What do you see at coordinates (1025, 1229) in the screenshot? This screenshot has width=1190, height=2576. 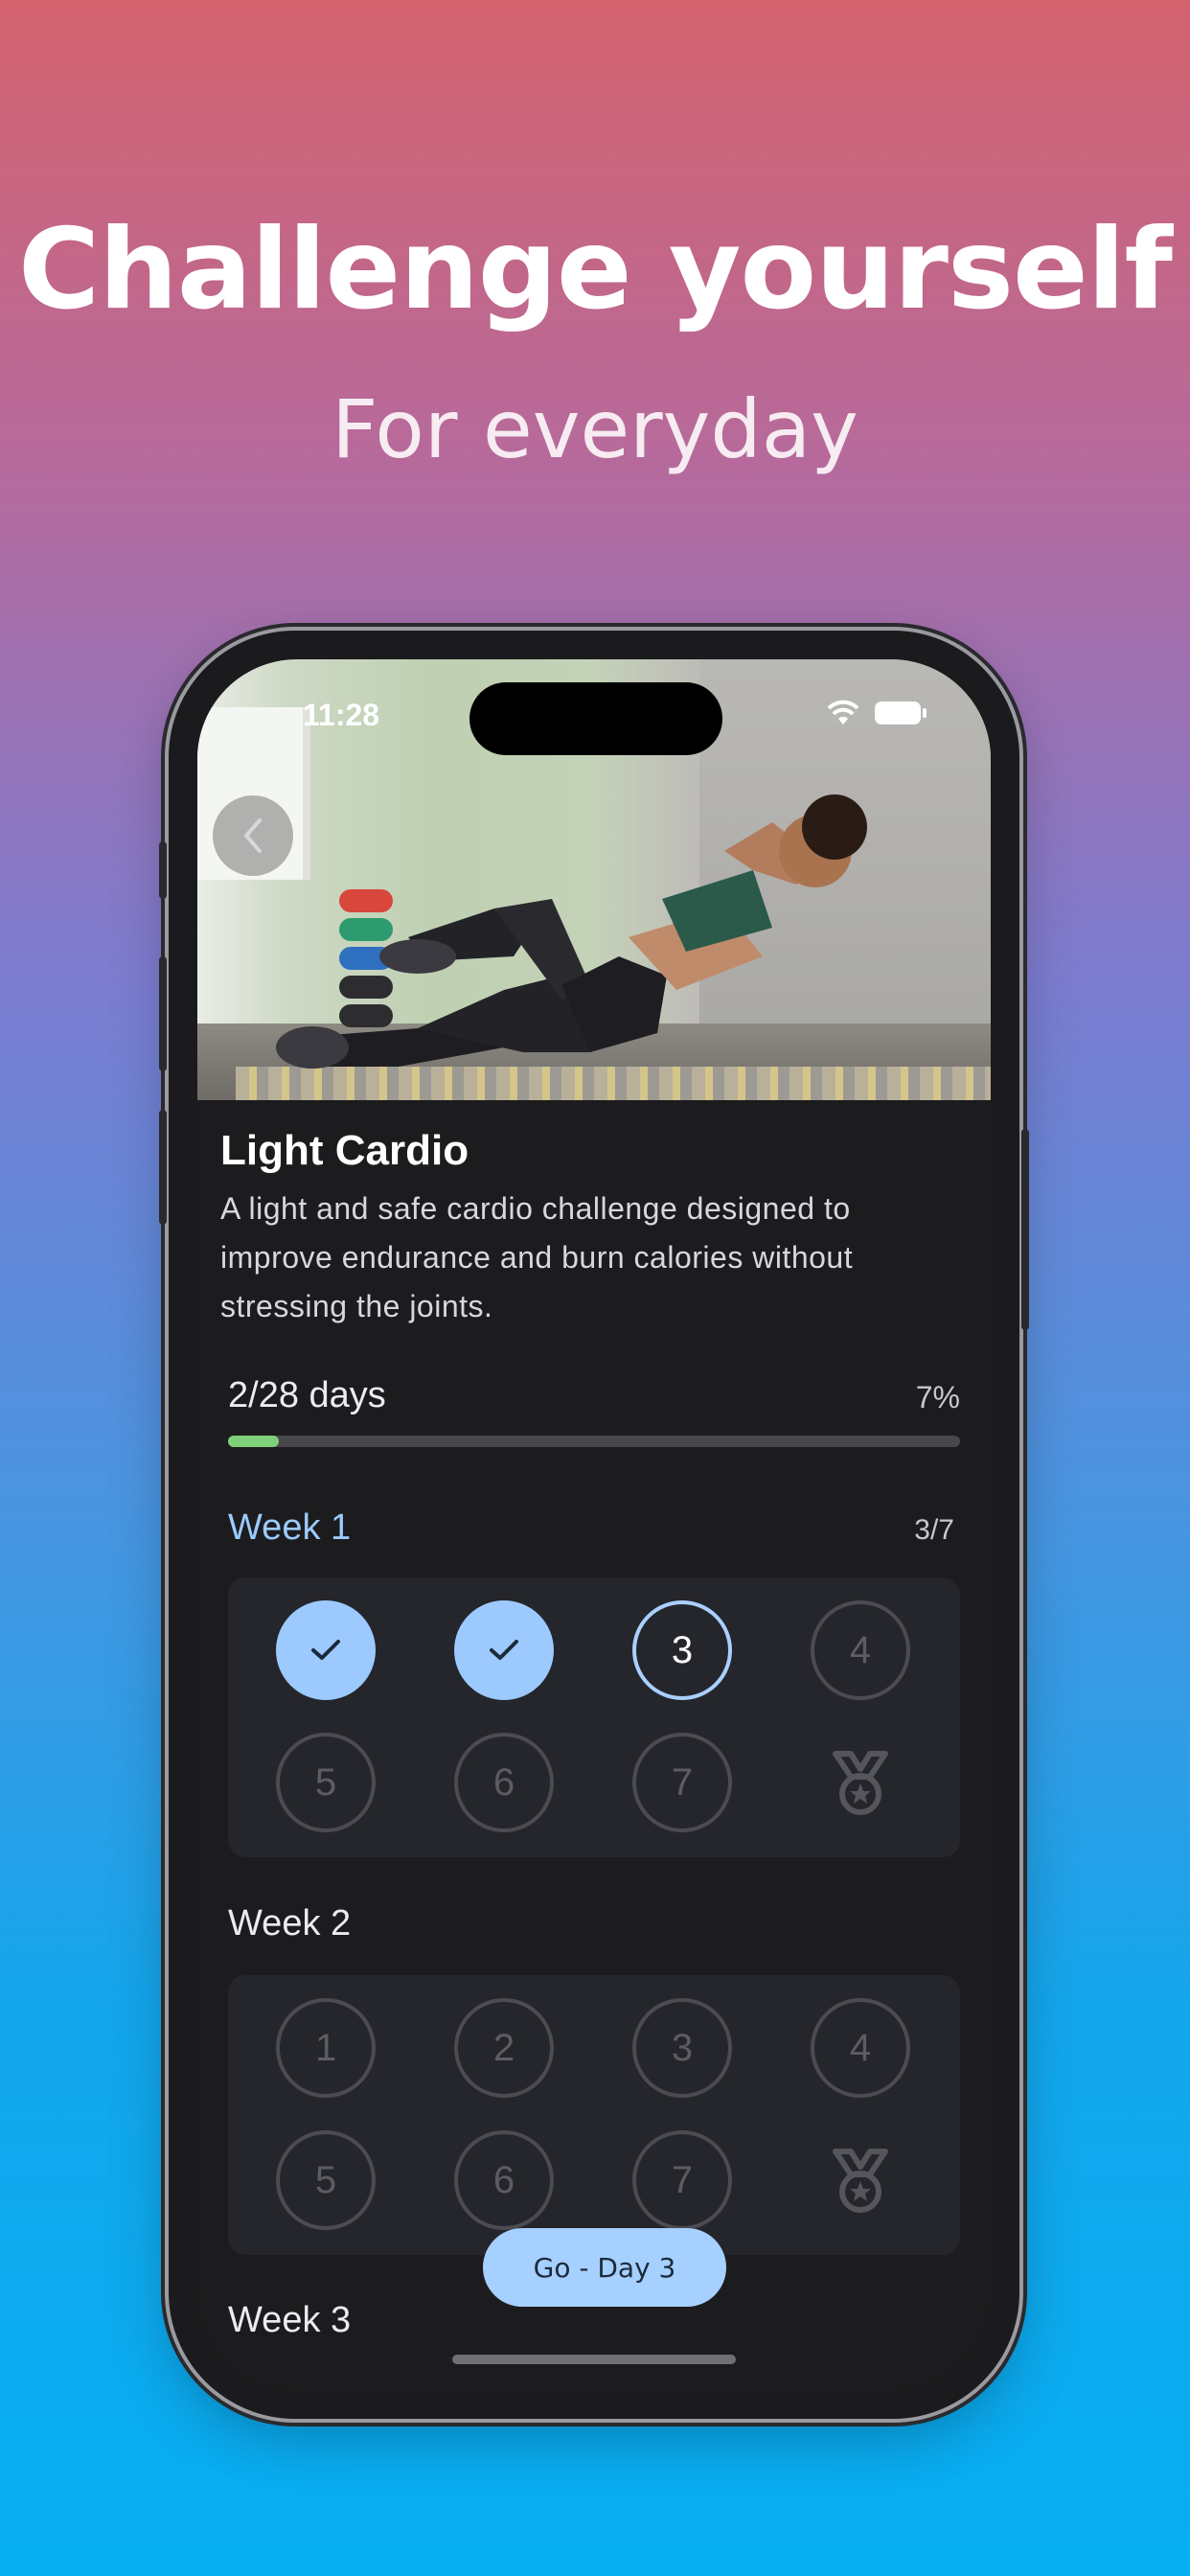 I see `power-button` at bounding box center [1025, 1229].